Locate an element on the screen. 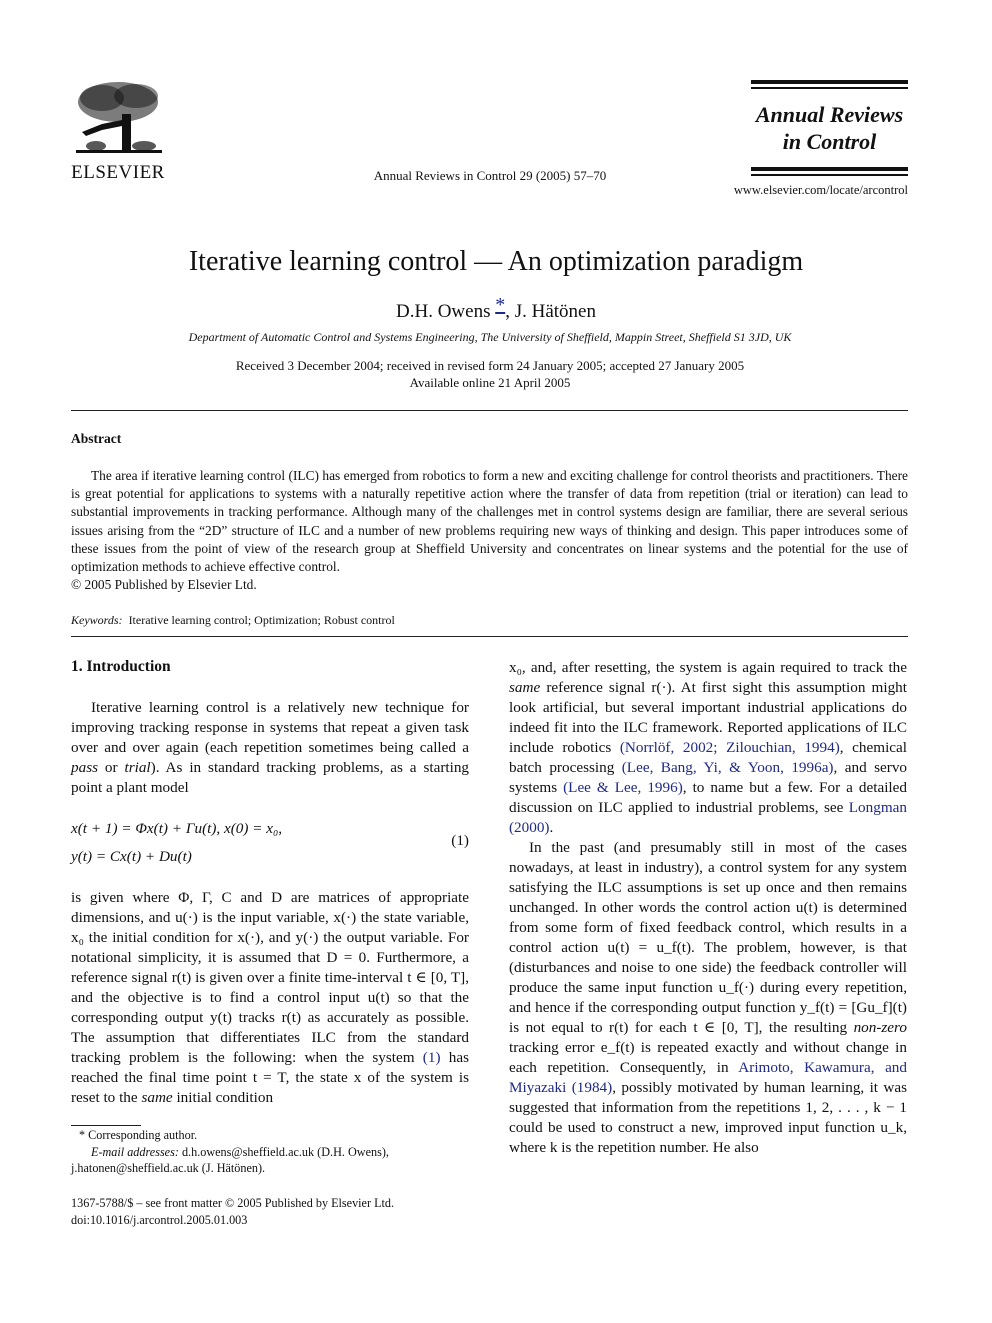  journal-masthead: Annual Reviews in Control is located at coordinates (829, 129).